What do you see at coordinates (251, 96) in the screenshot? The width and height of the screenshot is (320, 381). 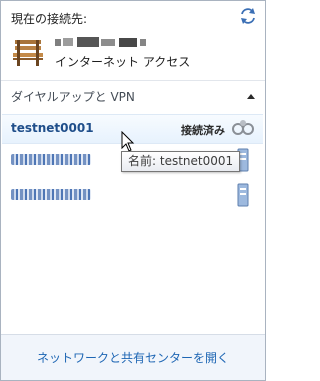 I see `chevron-up-icon` at bounding box center [251, 96].